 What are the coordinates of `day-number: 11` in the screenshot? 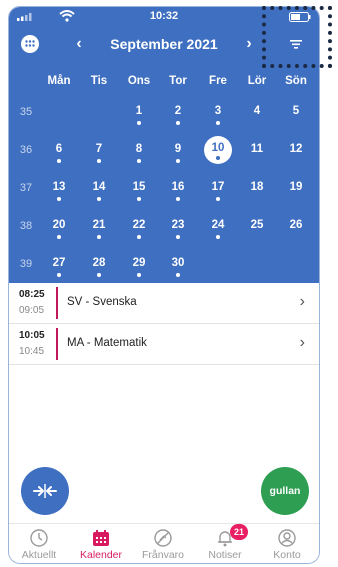 It's located at (257, 149).